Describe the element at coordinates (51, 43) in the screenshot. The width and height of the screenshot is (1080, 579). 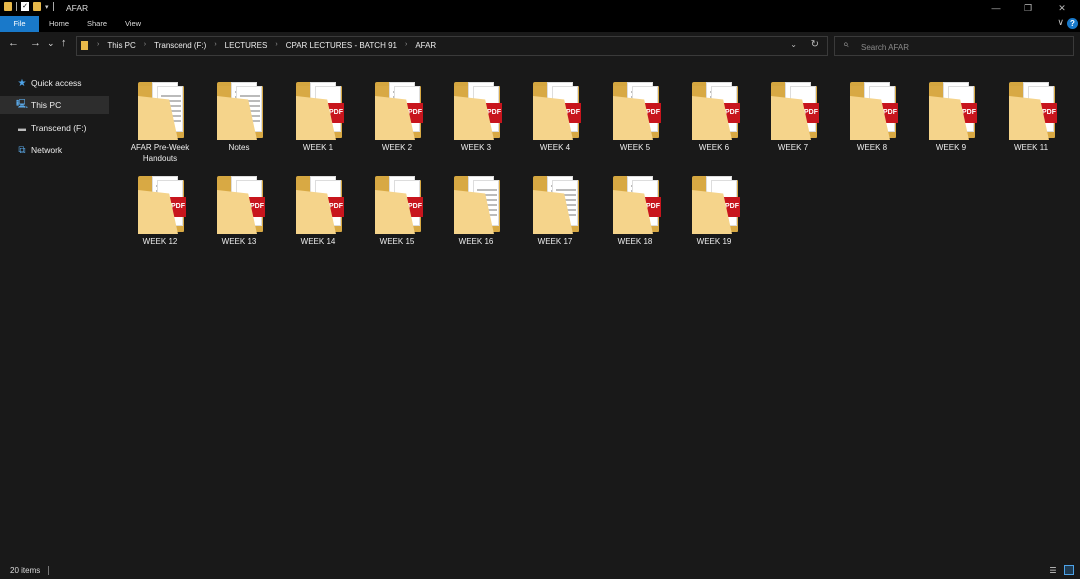
I see `recent-locations-button: ⌄` at that location.